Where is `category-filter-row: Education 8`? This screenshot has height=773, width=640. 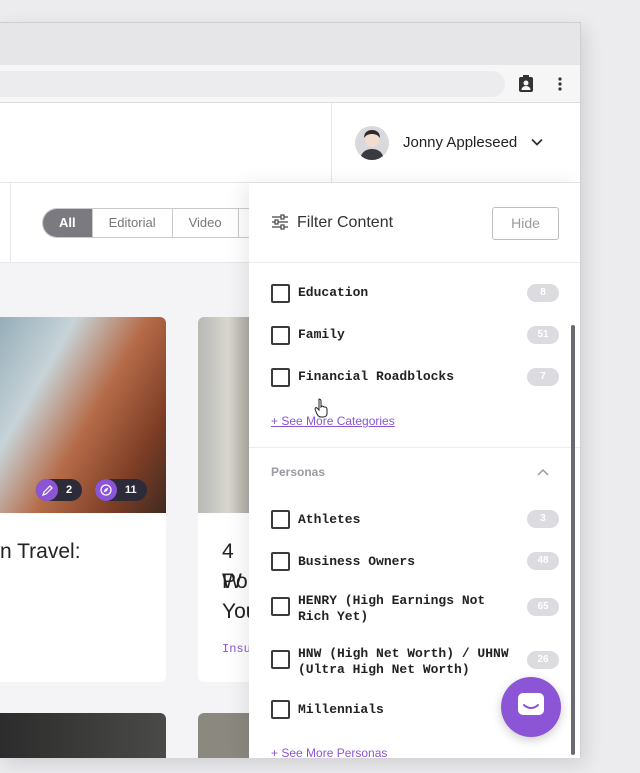
category-filter-row: Education 8 is located at coordinates (415, 293).